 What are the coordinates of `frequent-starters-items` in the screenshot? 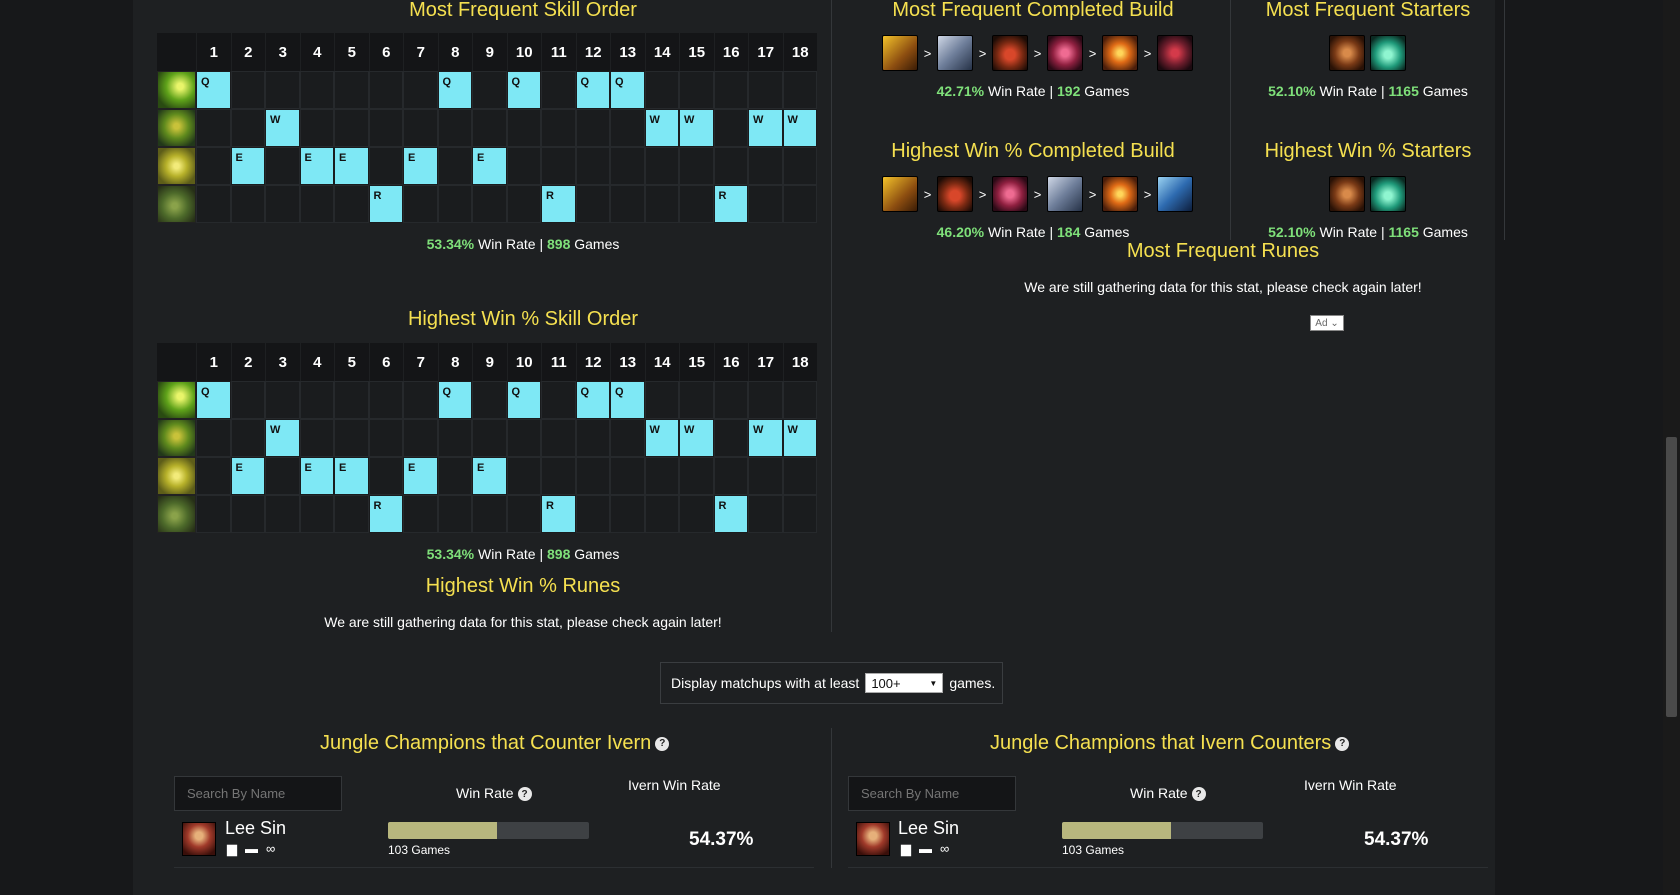 It's located at (1367, 53).